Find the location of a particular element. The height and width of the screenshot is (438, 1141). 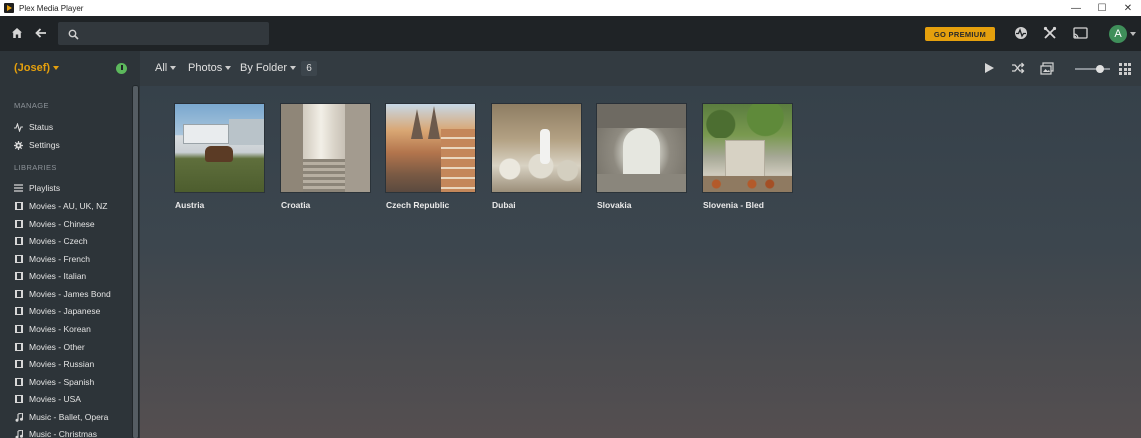

sidebar-item-movies-japanese: Movies - Japanese is located at coordinates (57, 311).